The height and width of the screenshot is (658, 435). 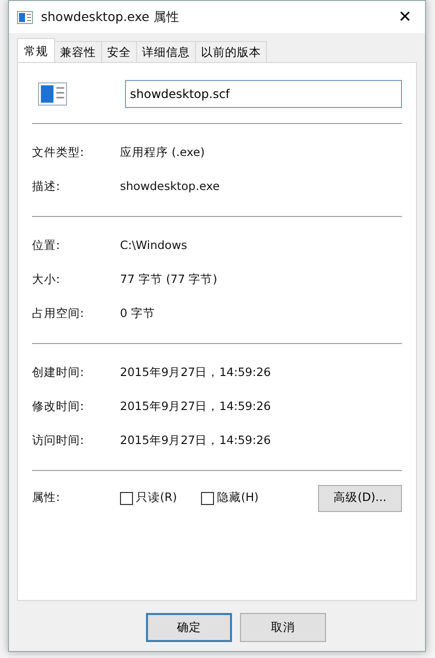 What do you see at coordinates (162, 153) in the screenshot?
I see `field-value: 应用程序 (.exe)` at bounding box center [162, 153].